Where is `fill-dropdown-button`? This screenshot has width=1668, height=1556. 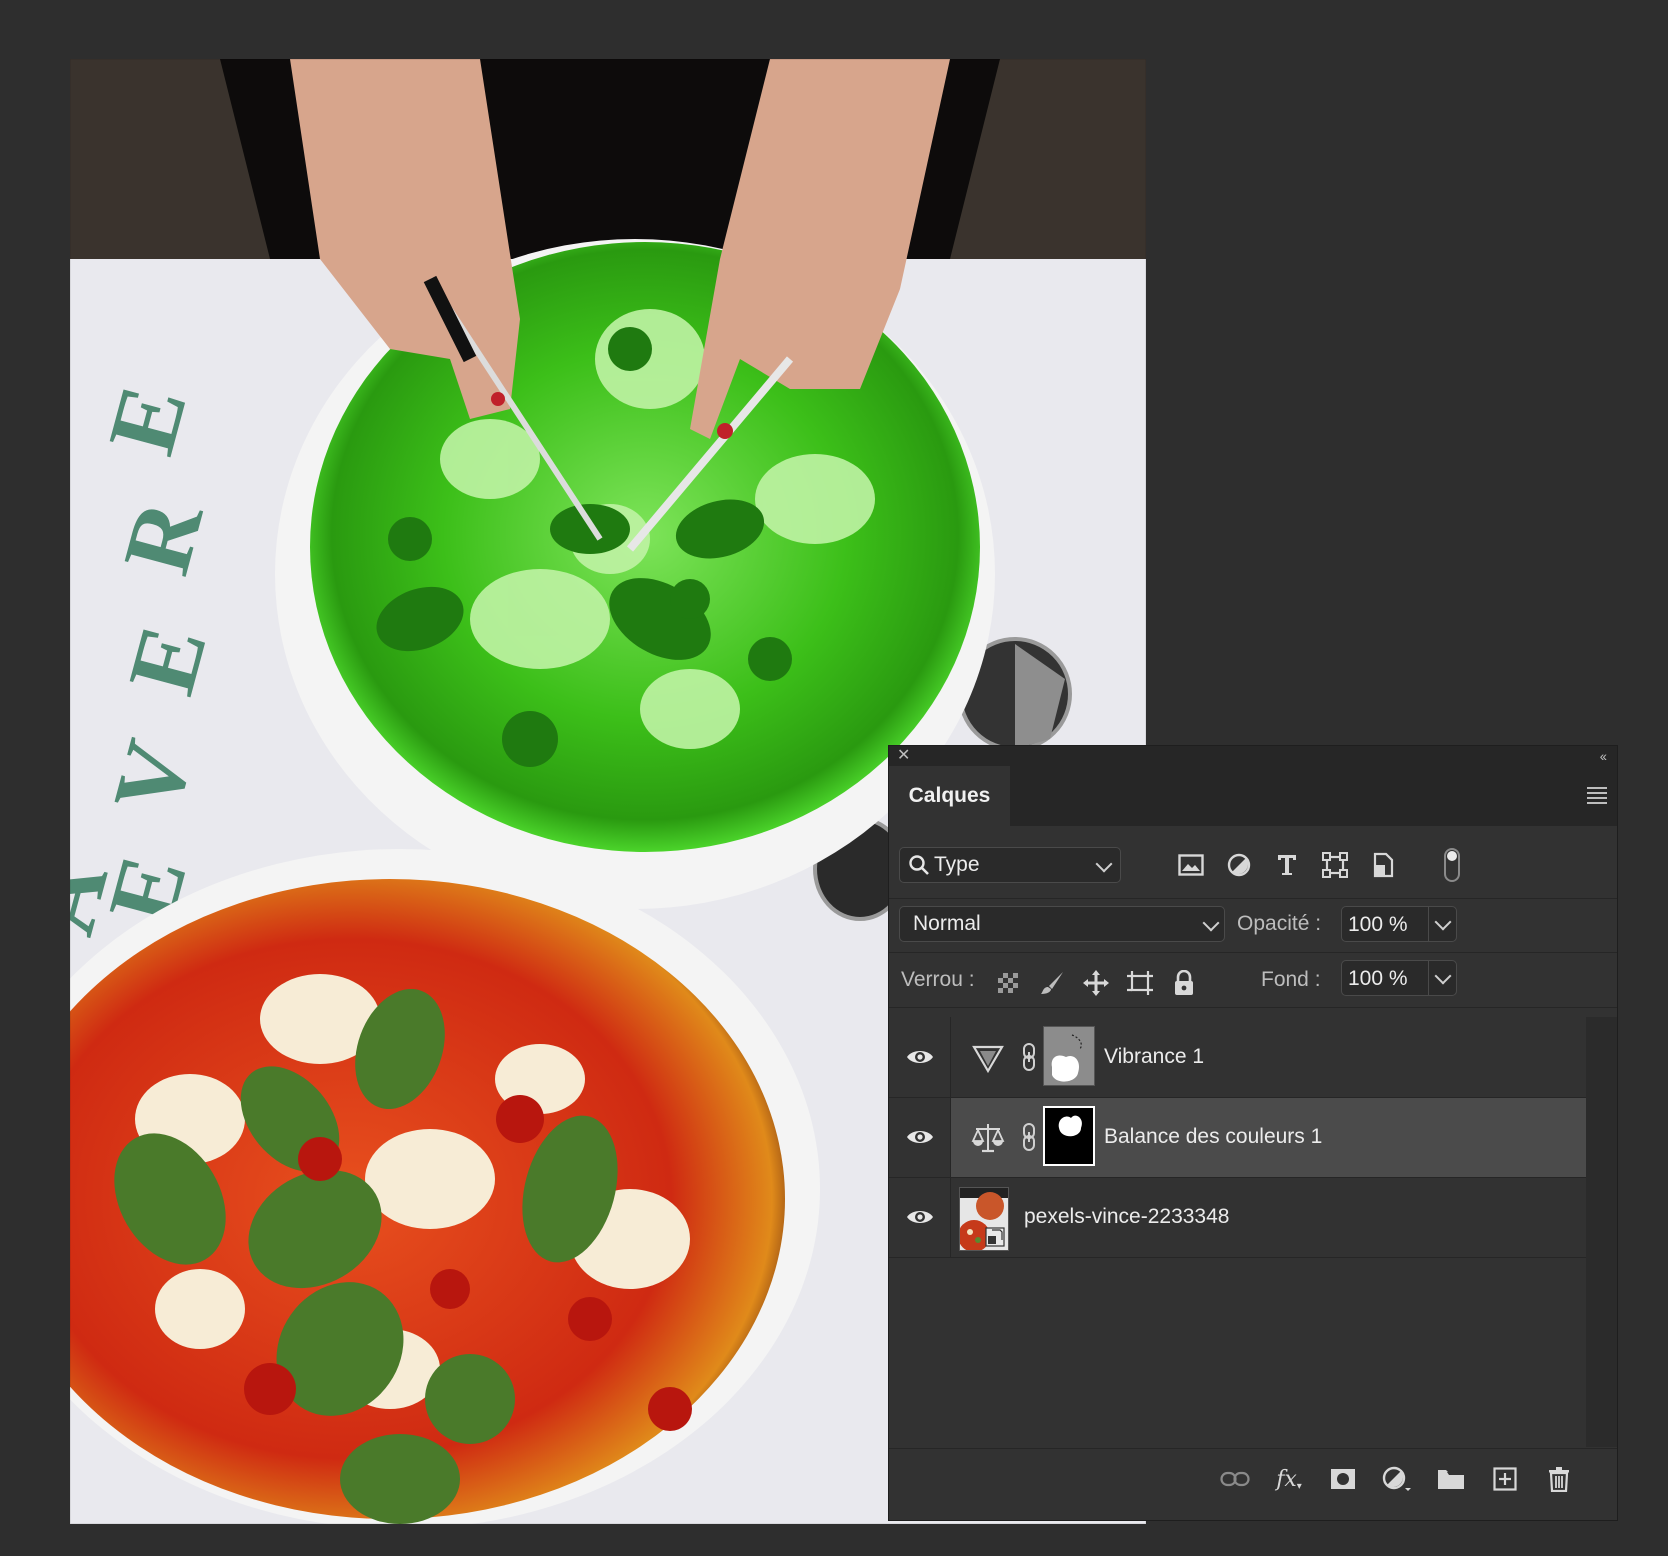
fill-dropdown-button is located at coordinates (1443, 978).